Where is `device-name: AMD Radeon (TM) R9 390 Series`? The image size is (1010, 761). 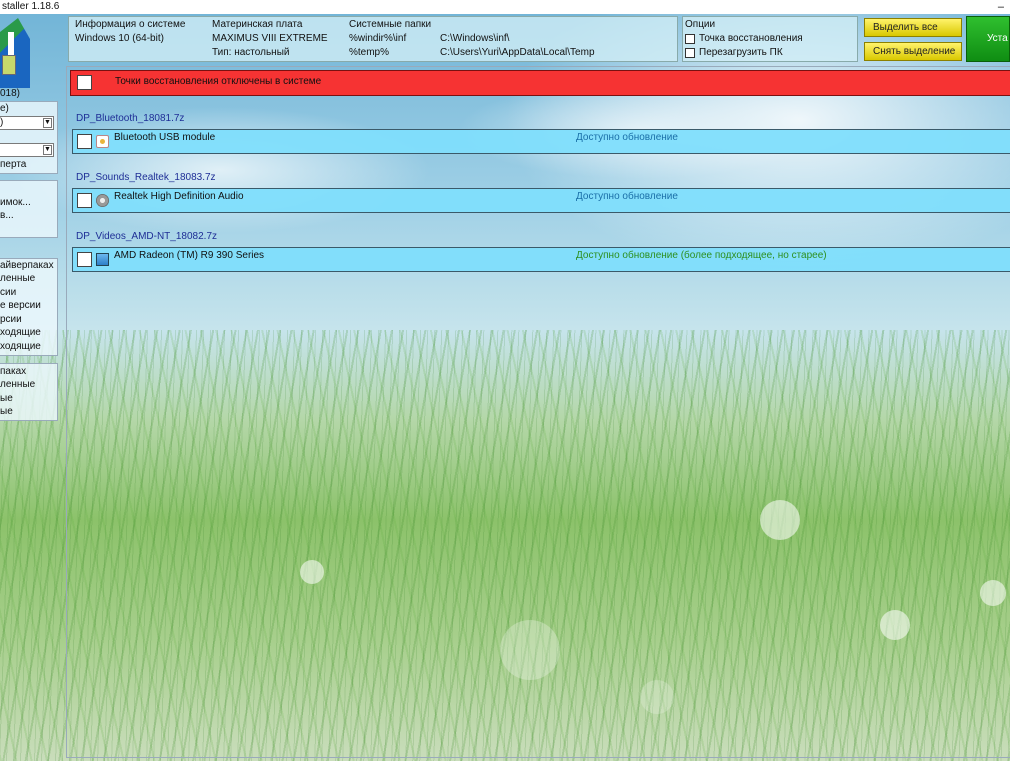 device-name: AMD Radeon (TM) R9 390 Series is located at coordinates (189, 255).